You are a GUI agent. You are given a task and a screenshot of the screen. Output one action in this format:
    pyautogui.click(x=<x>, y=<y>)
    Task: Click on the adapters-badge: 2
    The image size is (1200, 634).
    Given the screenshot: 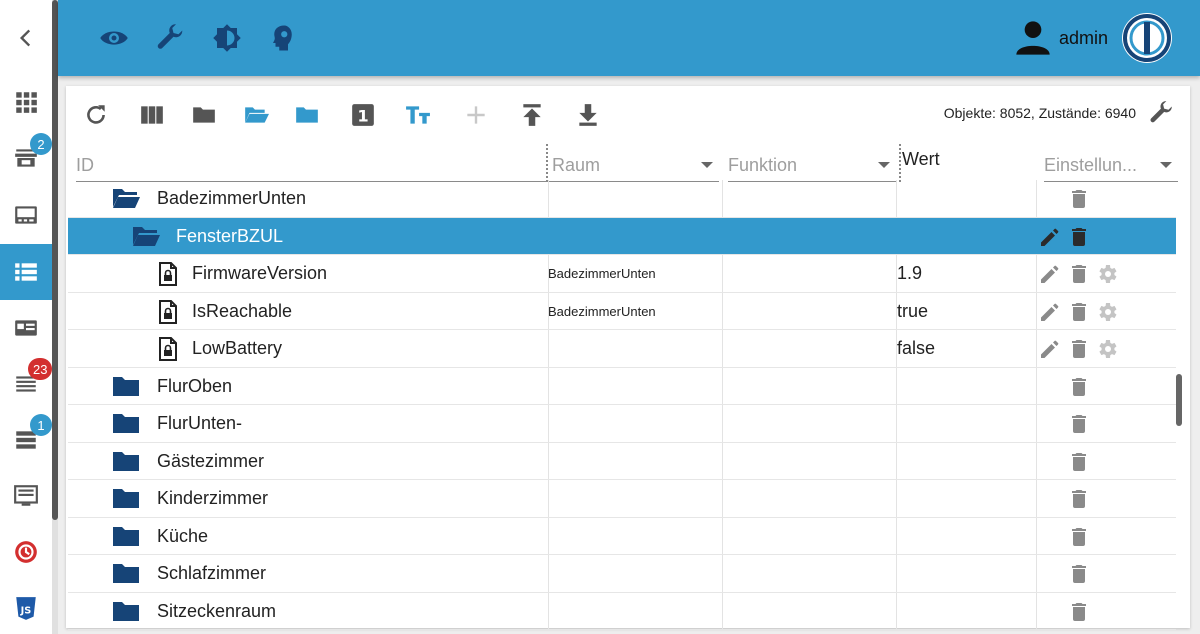 What is the action you would take?
    pyautogui.click(x=41, y=144)
    